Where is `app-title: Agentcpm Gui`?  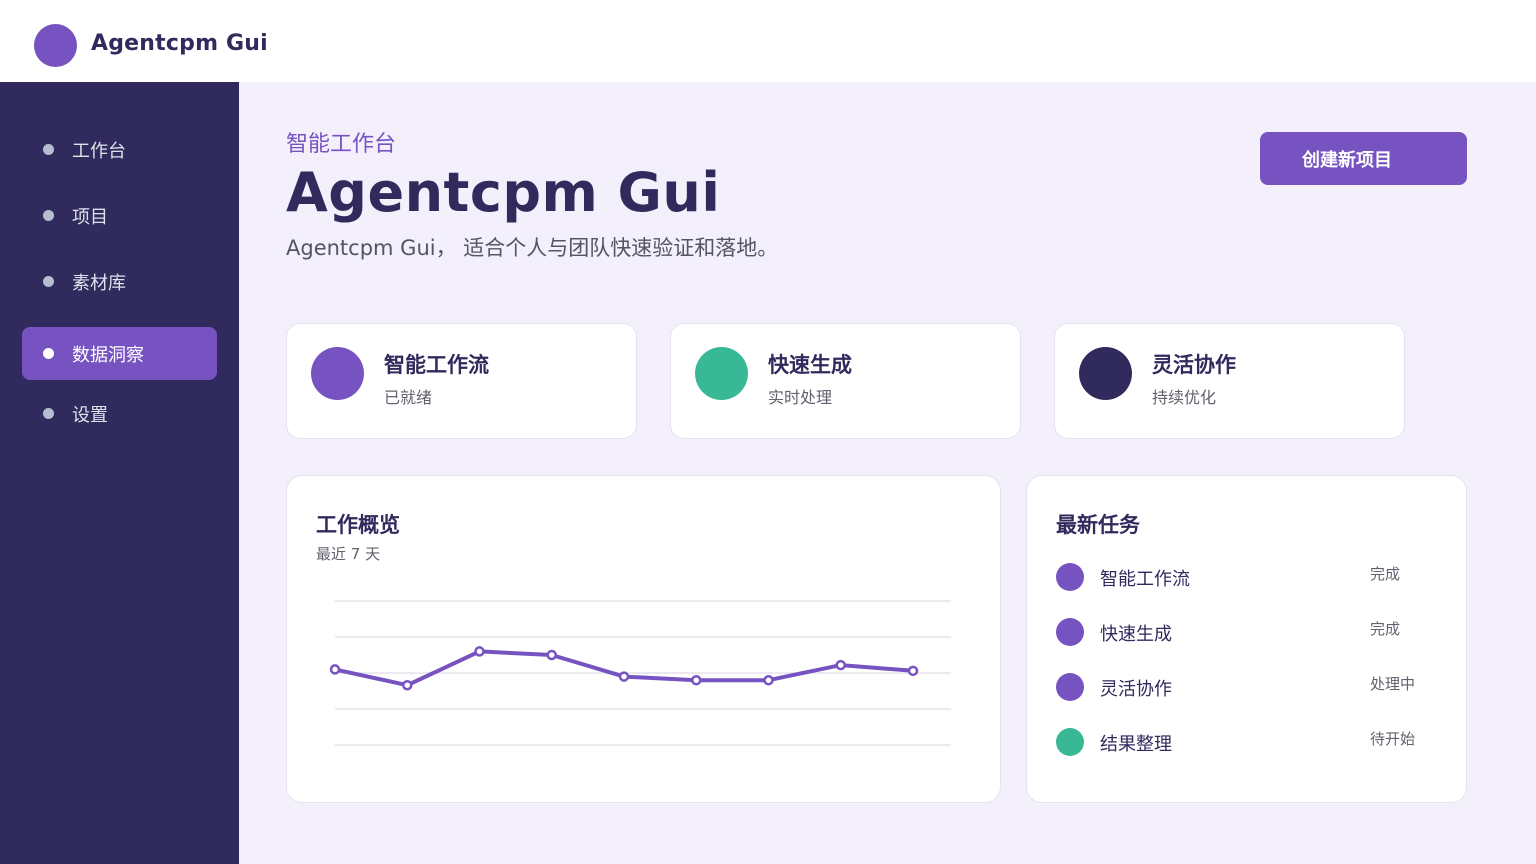
app-title: Agentcpm Gui is located at coordinates (179, 43).